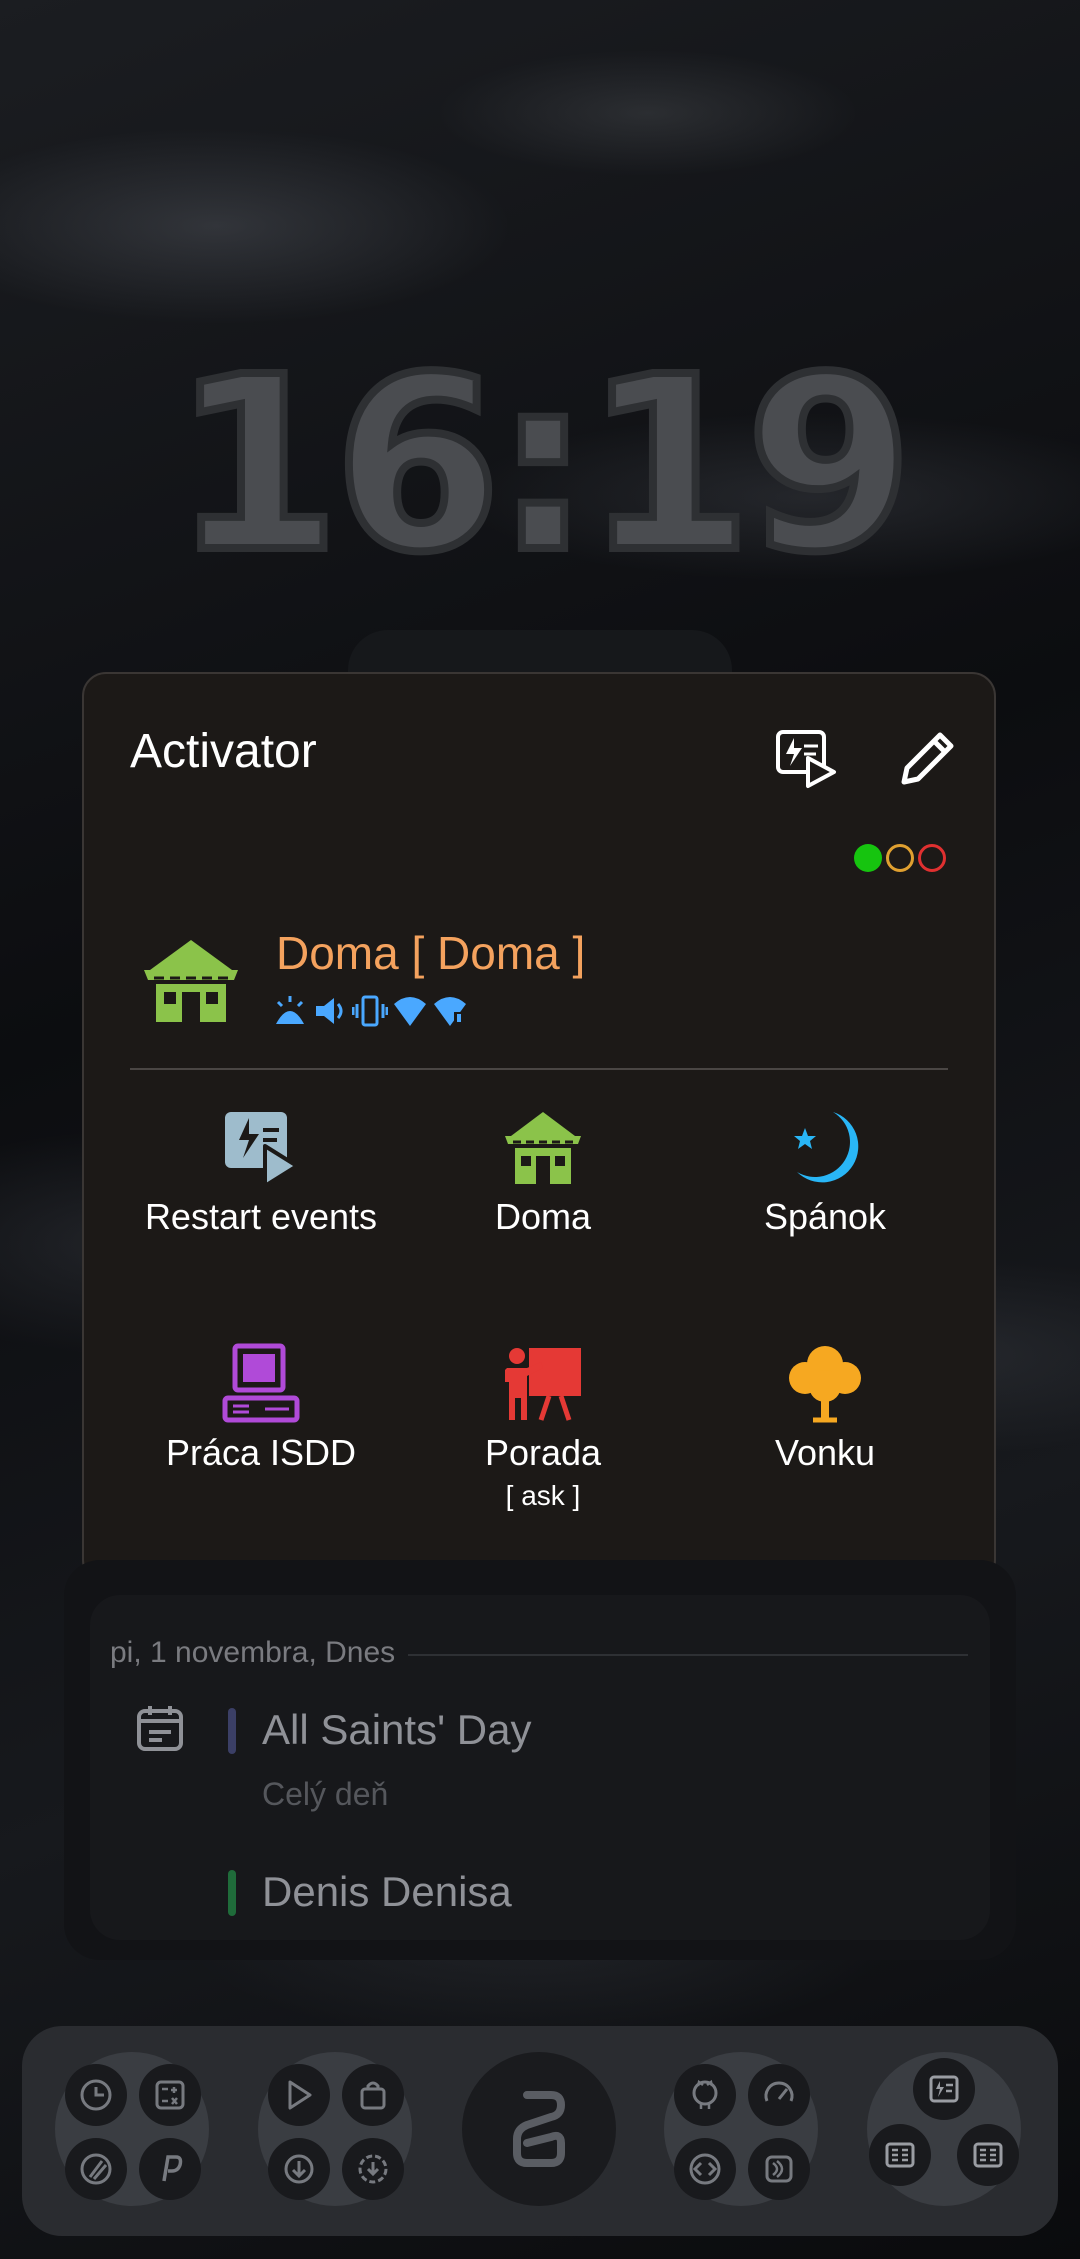 The image size is (1080, 2259). Describe the element at coordinates (543, 1452) in the screenshot. I see `tile-label: Porada` at that location.